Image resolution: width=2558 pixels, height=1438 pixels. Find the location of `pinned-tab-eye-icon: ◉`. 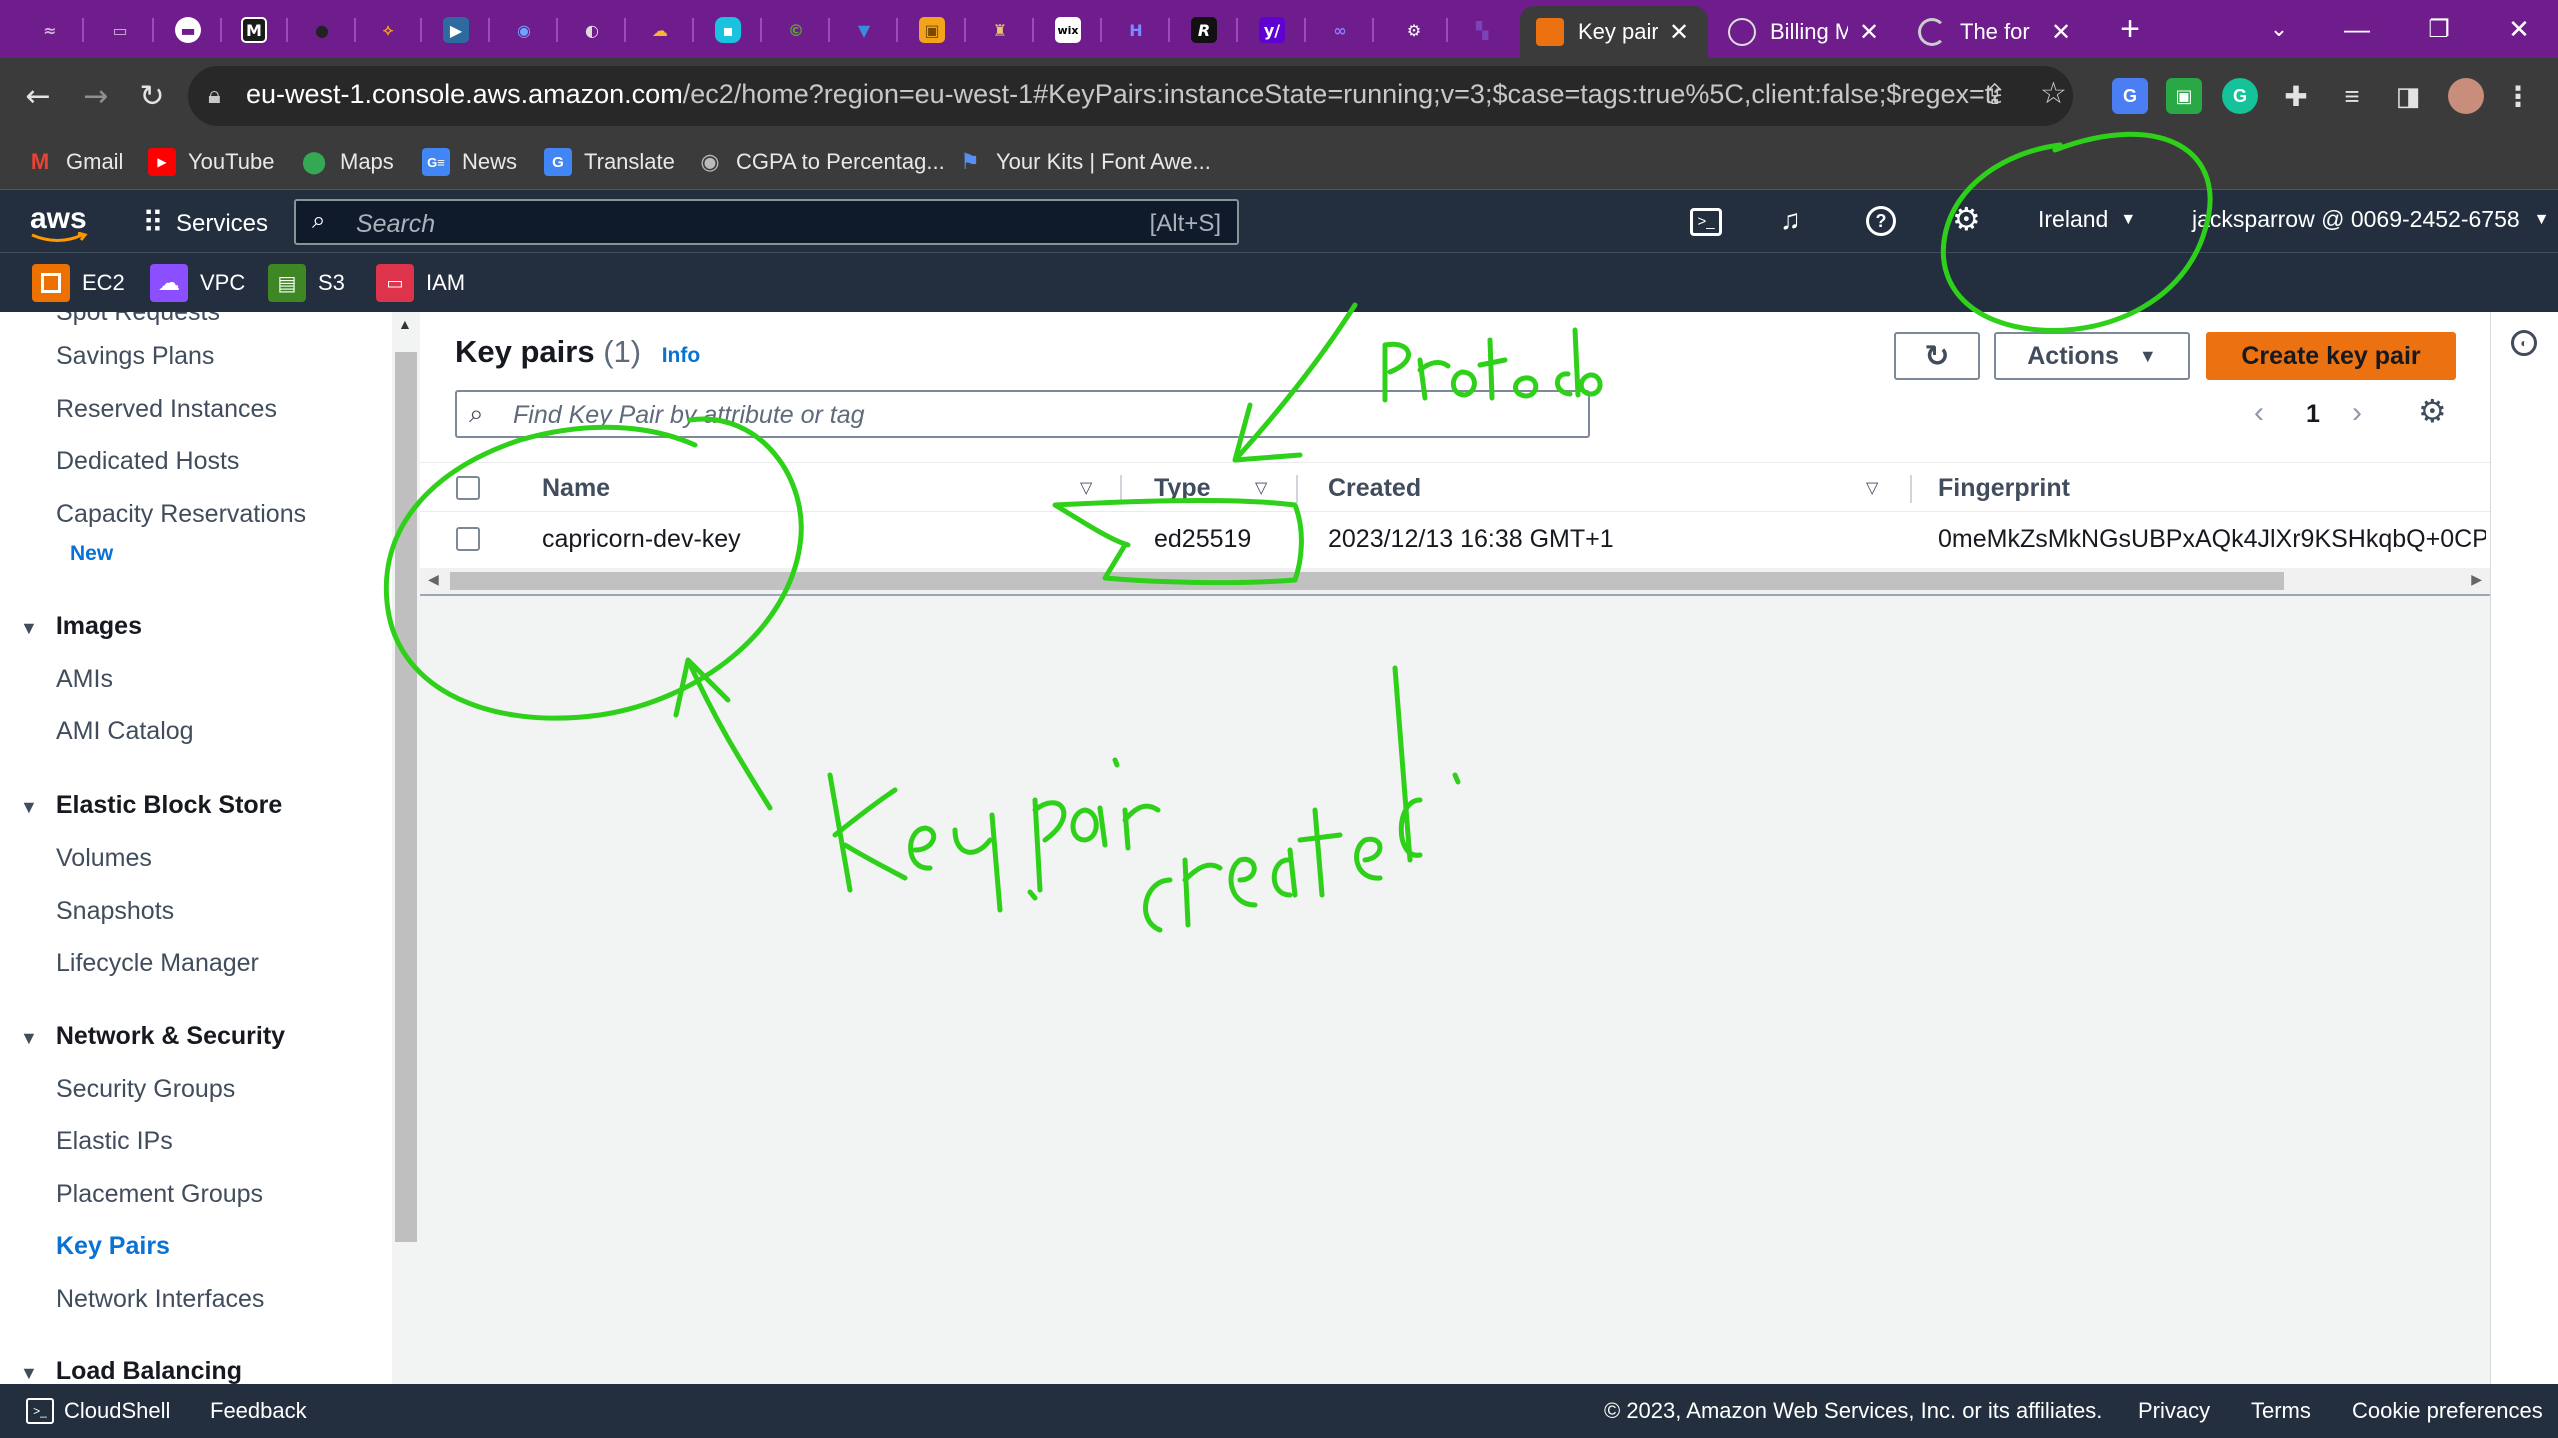

pinned-tab-eye-icon: ◉ is located at coordinates (524, 30).